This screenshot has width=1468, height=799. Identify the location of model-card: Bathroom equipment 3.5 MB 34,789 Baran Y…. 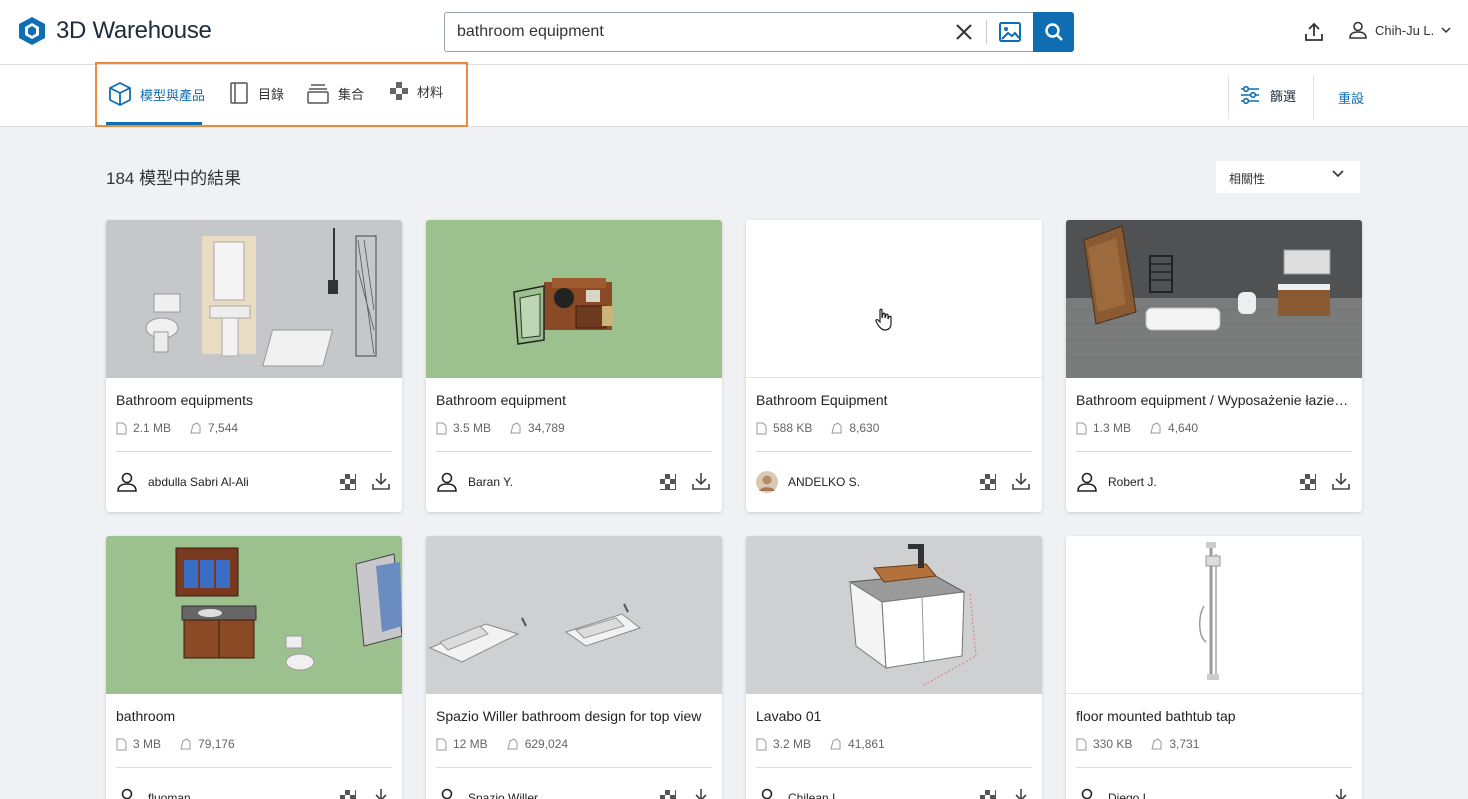
(574, 366).